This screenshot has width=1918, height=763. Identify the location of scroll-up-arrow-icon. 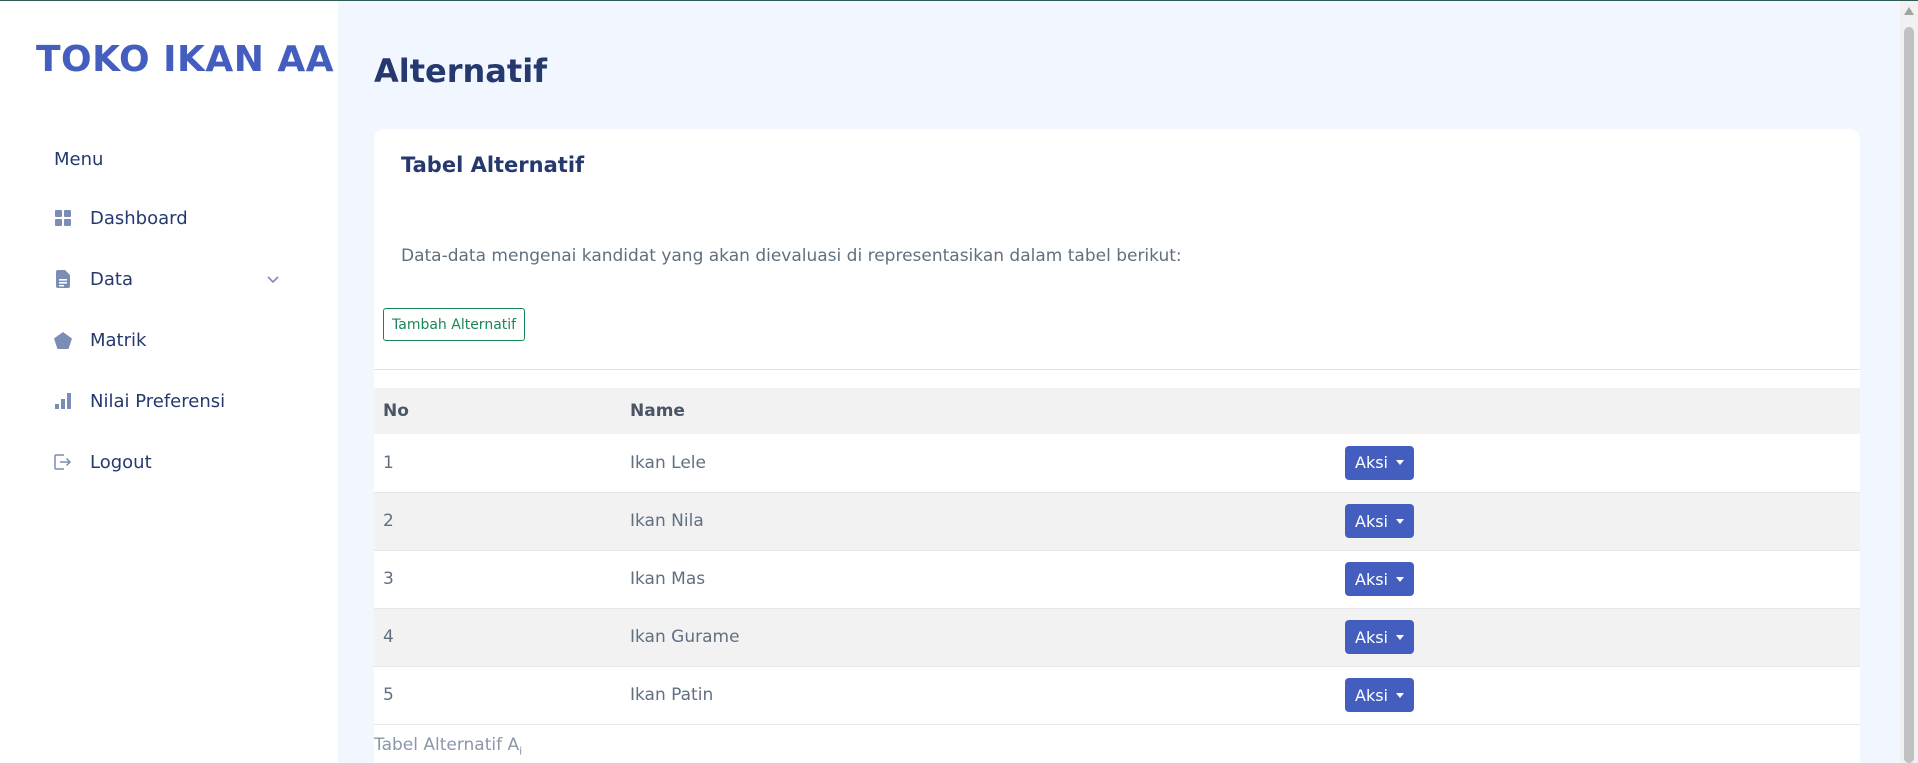
(1909, 11).